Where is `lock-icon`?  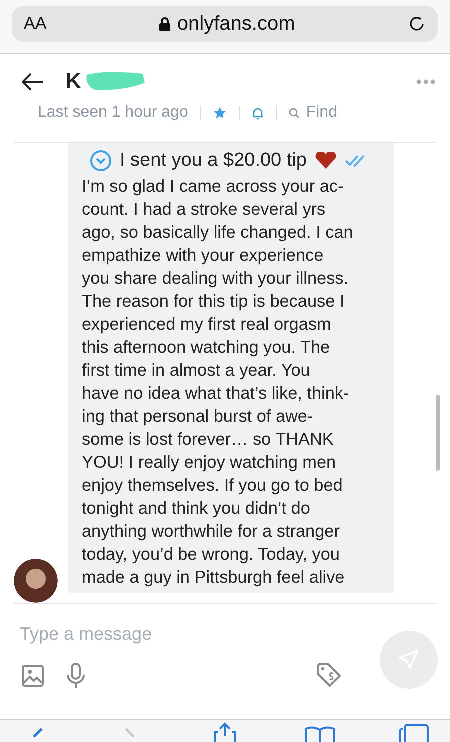 lock-icon is located at coordinates (165, 24).